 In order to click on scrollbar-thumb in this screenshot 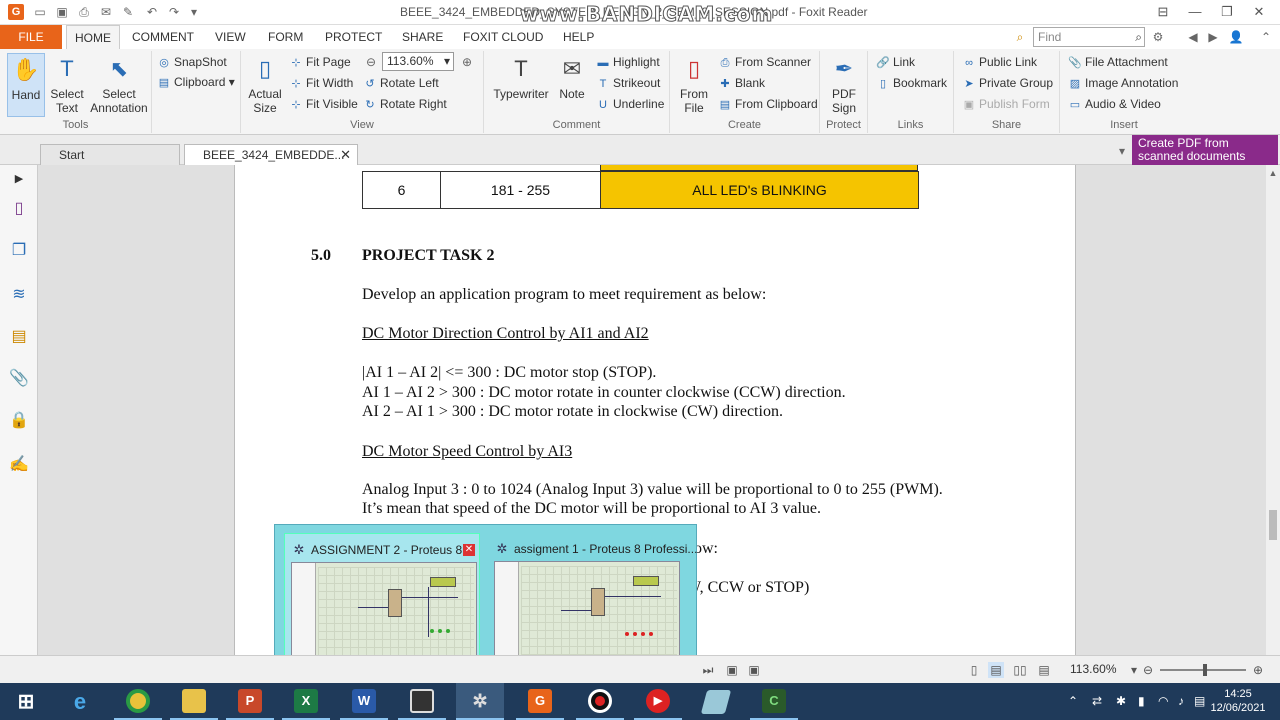, I will do `click(1273, 525)`.